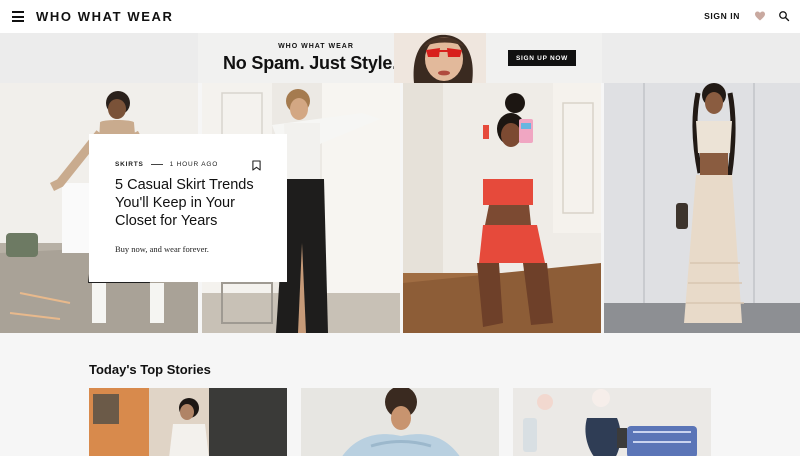  Describe the element at coordinates (166, 164) in the screenshot. I see `article-meta: SKIRTS 1 HOUR AGO` at that location.